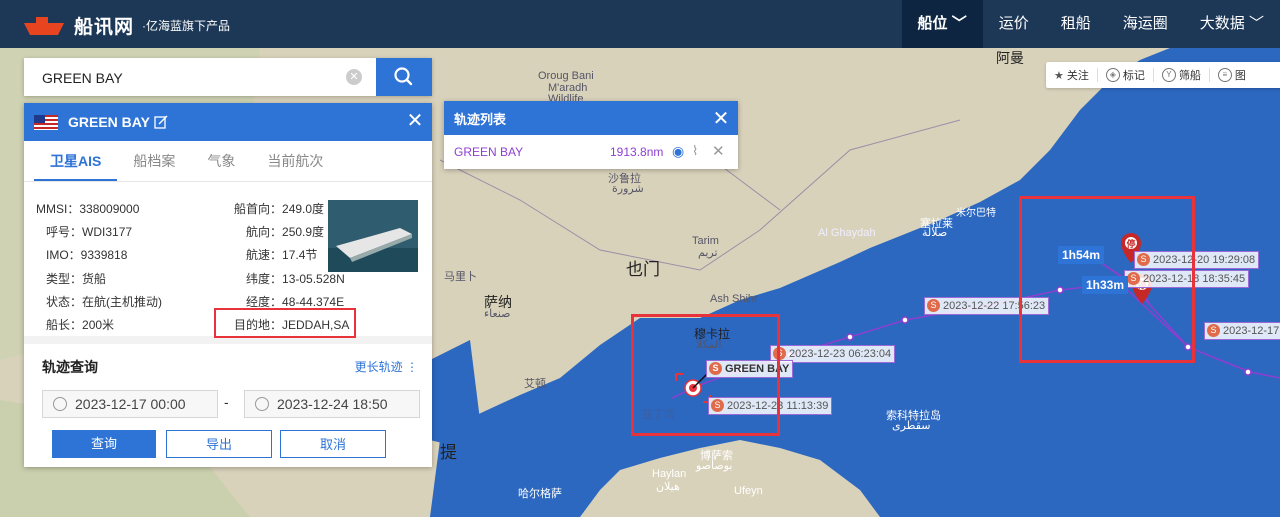 This screenshot has width=1280, height=517. What do you see at coordinates (1224, 75) in the screenshot?
I see `layers-icon: ≡` at bounding box center [1224, 75].